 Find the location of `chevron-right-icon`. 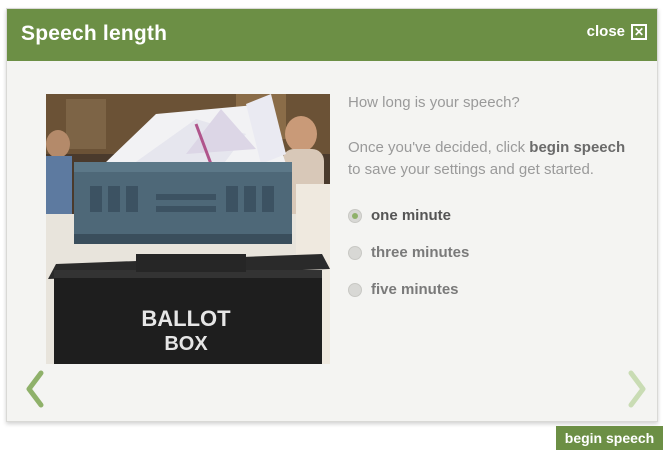

chevron-right-icon is located at coordinates (637, 389).